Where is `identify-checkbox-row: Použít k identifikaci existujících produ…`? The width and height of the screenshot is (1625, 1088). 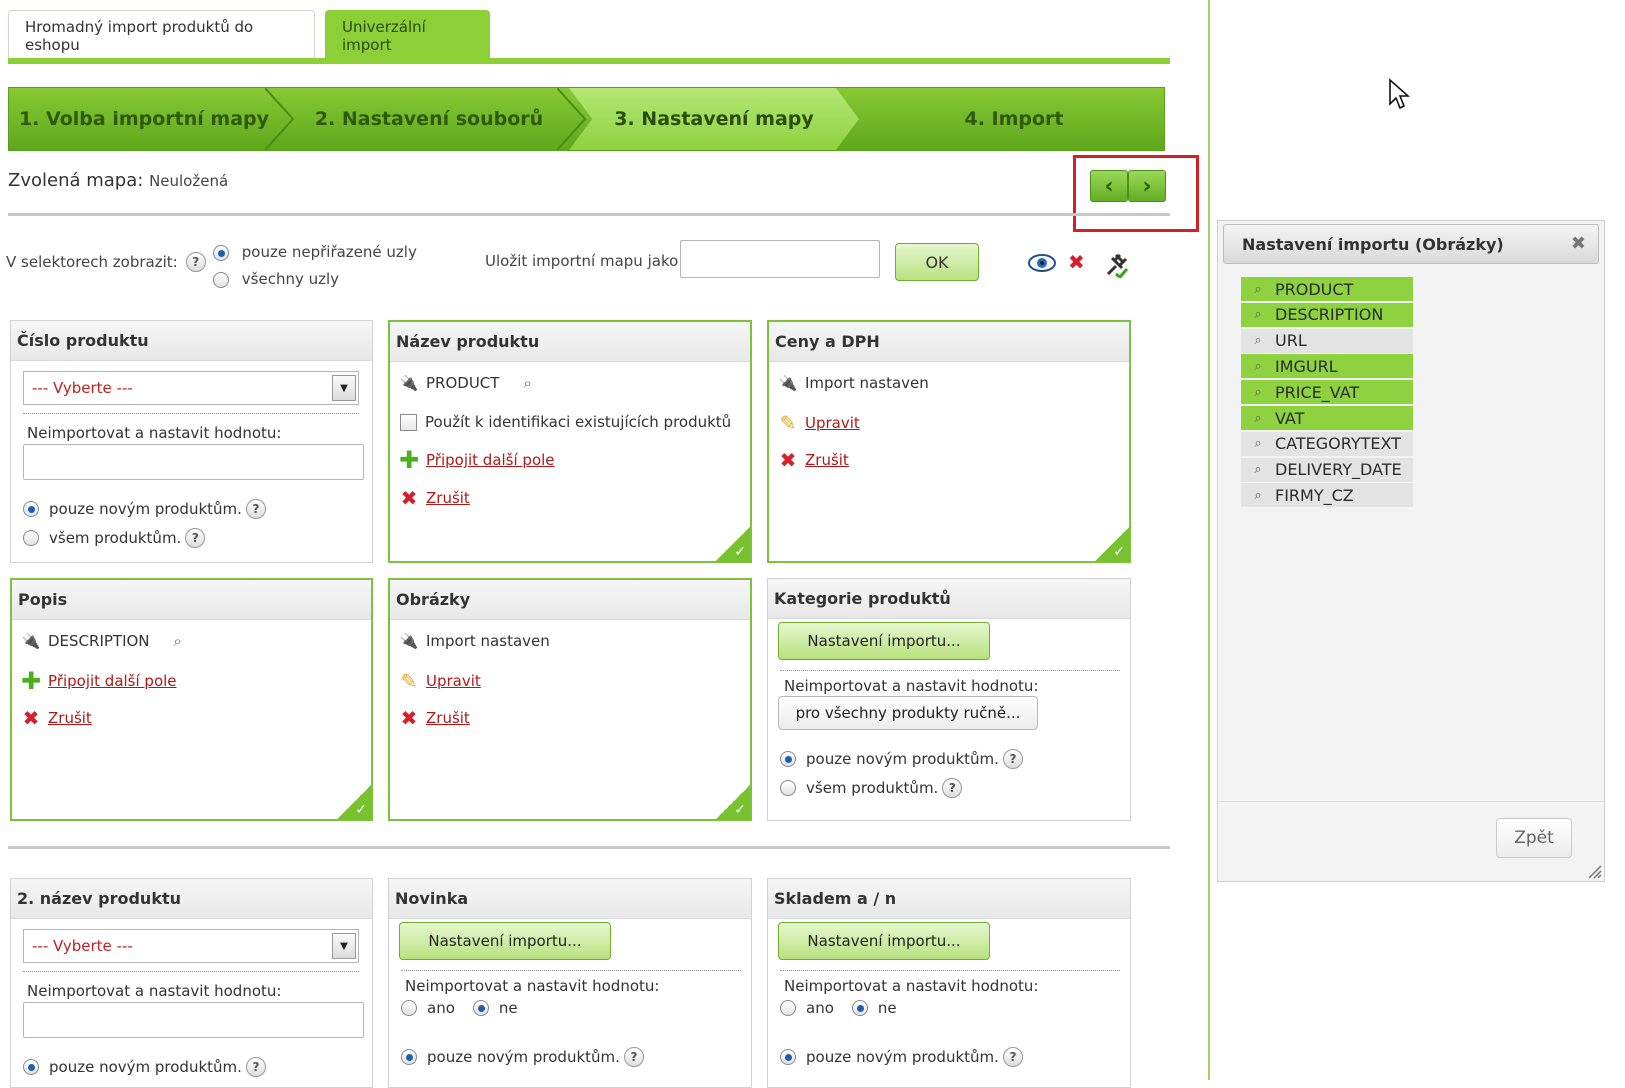 identify-checkbox-row: Použít k identifikaci existujících produ… is located at coordinates (565, 422).